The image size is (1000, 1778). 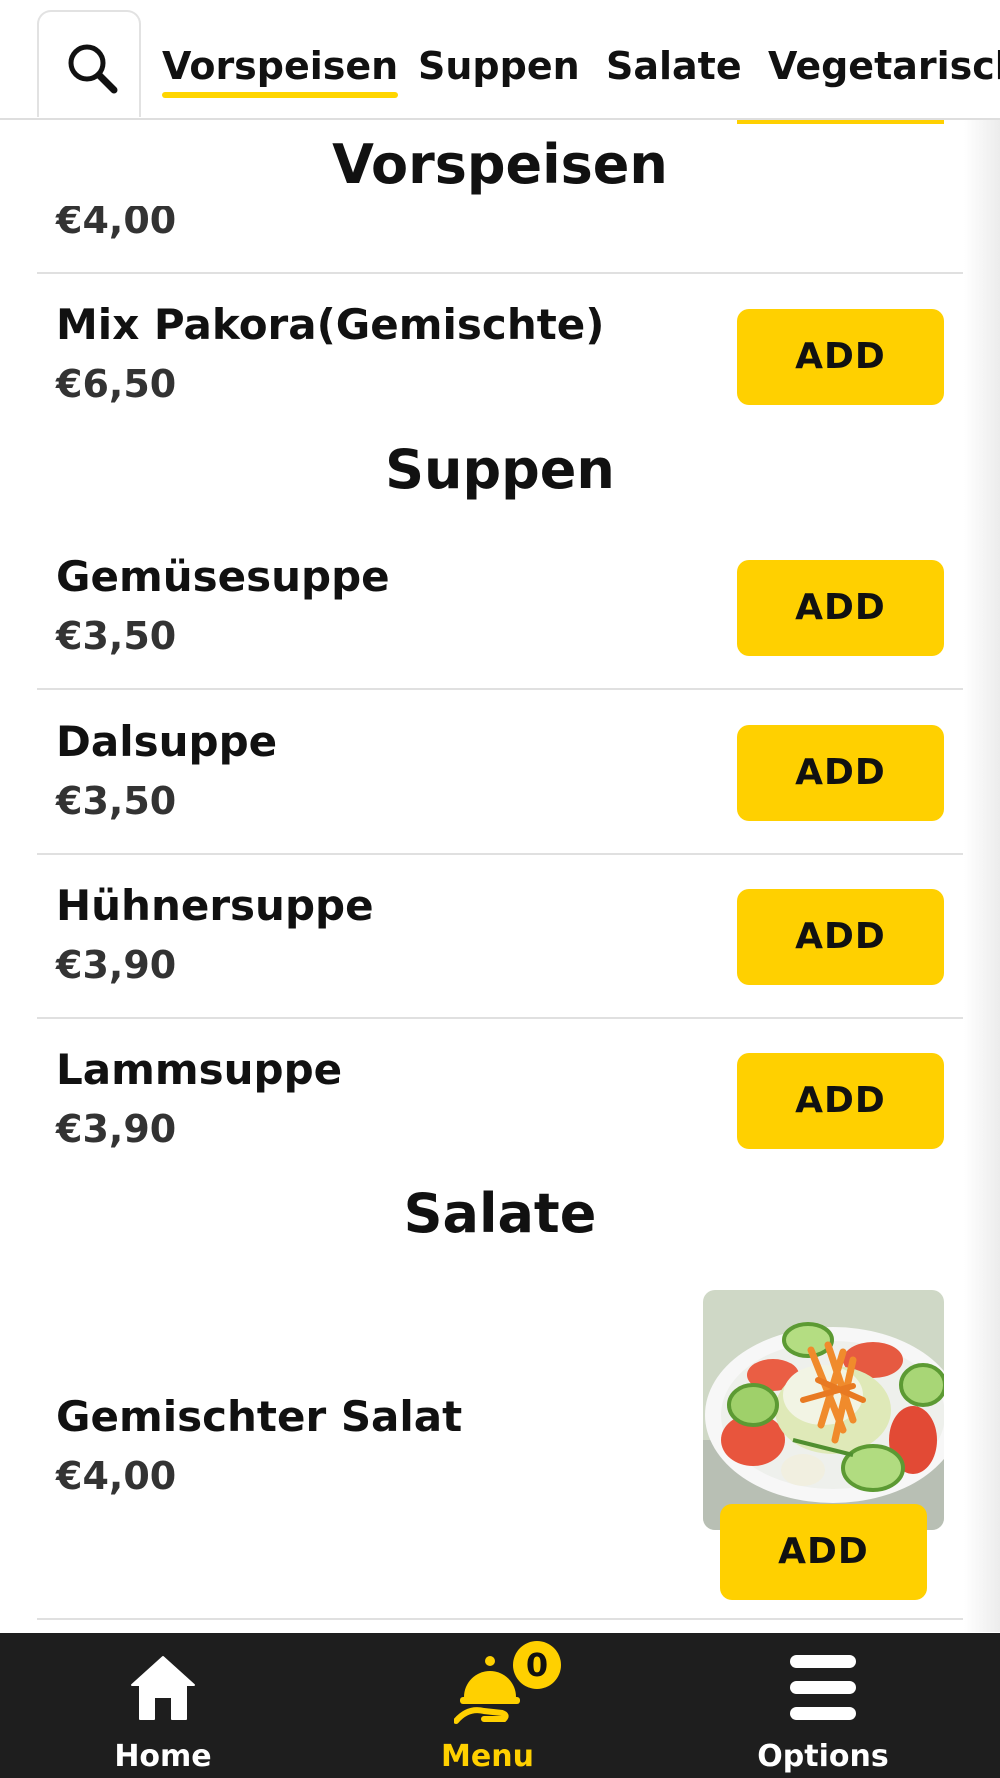 What do you see at coordinates (259, 1416) in the screenshot?
I see `item-name: Gemischter Salat` at bounding box center [259, 1416].